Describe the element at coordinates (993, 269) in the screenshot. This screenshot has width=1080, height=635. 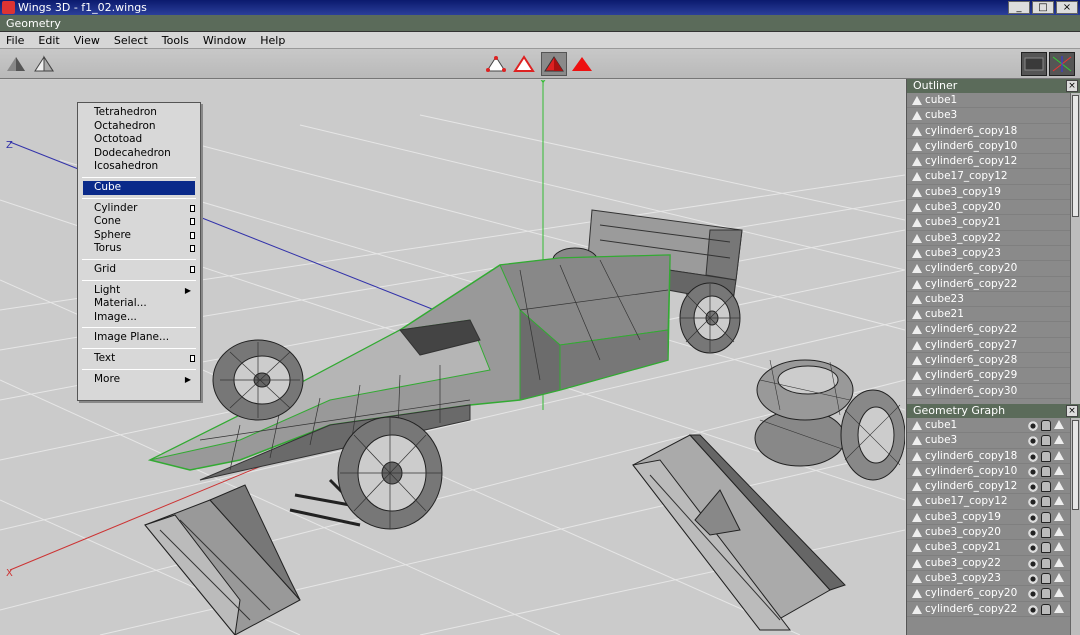
I see `outliner-row: cylinder6_copy20` at that location.